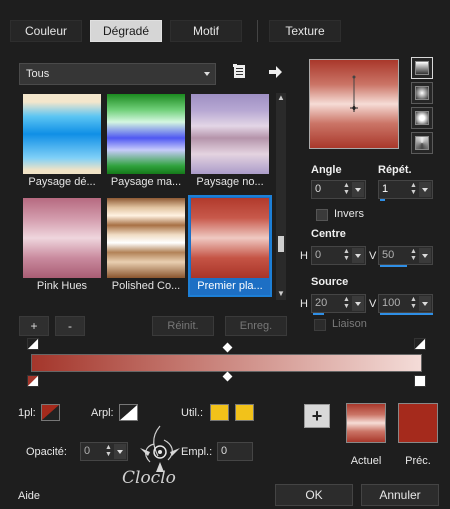 The image size is (450, 509). I want to click on repeat-value: 1, so click(385, 189).